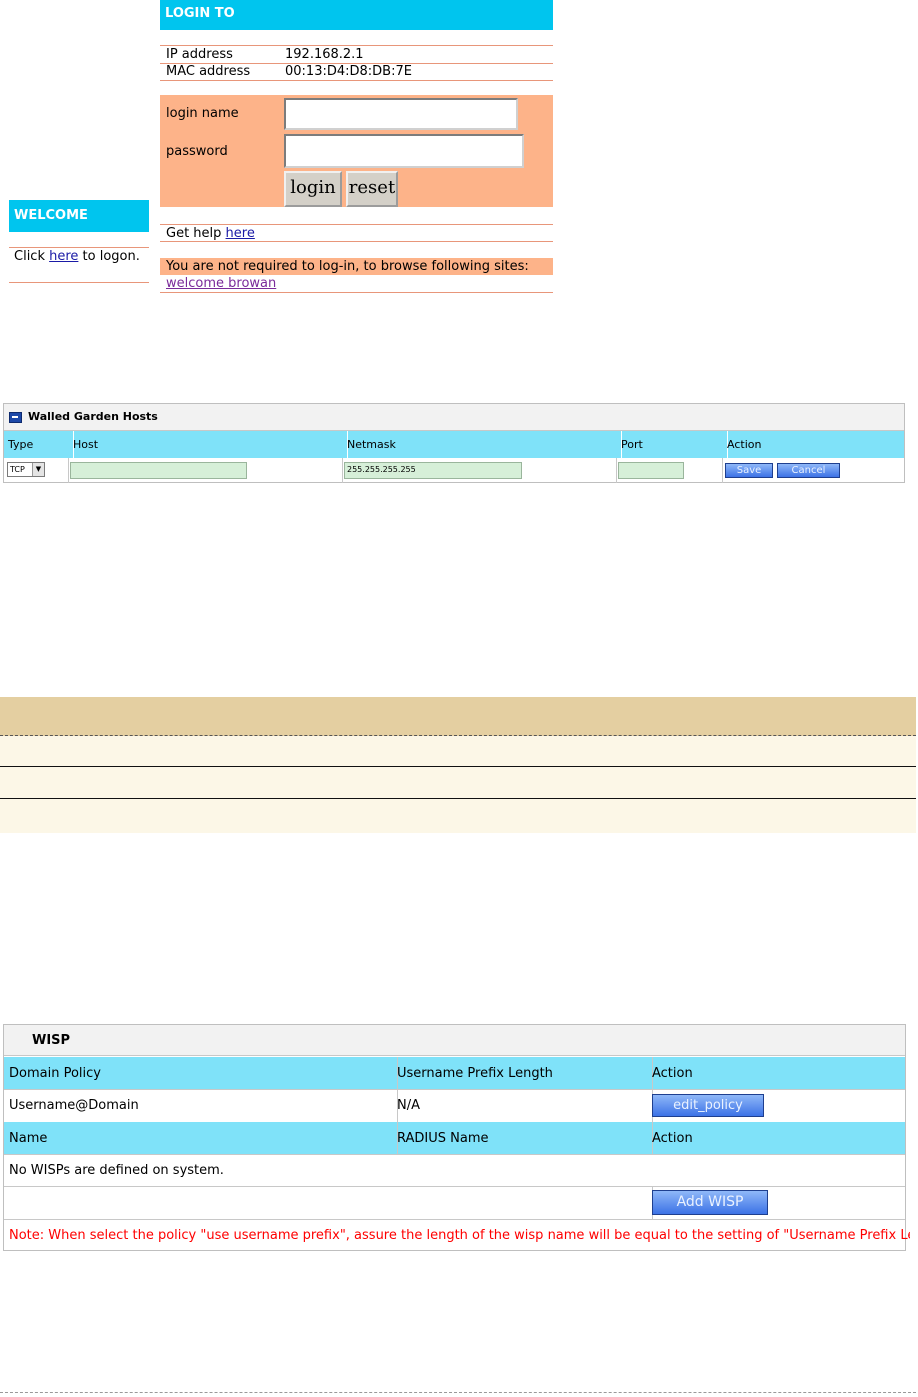  Describe the element at coordinates (201, 1105) in the screenshot. I see `domain-policy-value: Username@Domain` at that location.